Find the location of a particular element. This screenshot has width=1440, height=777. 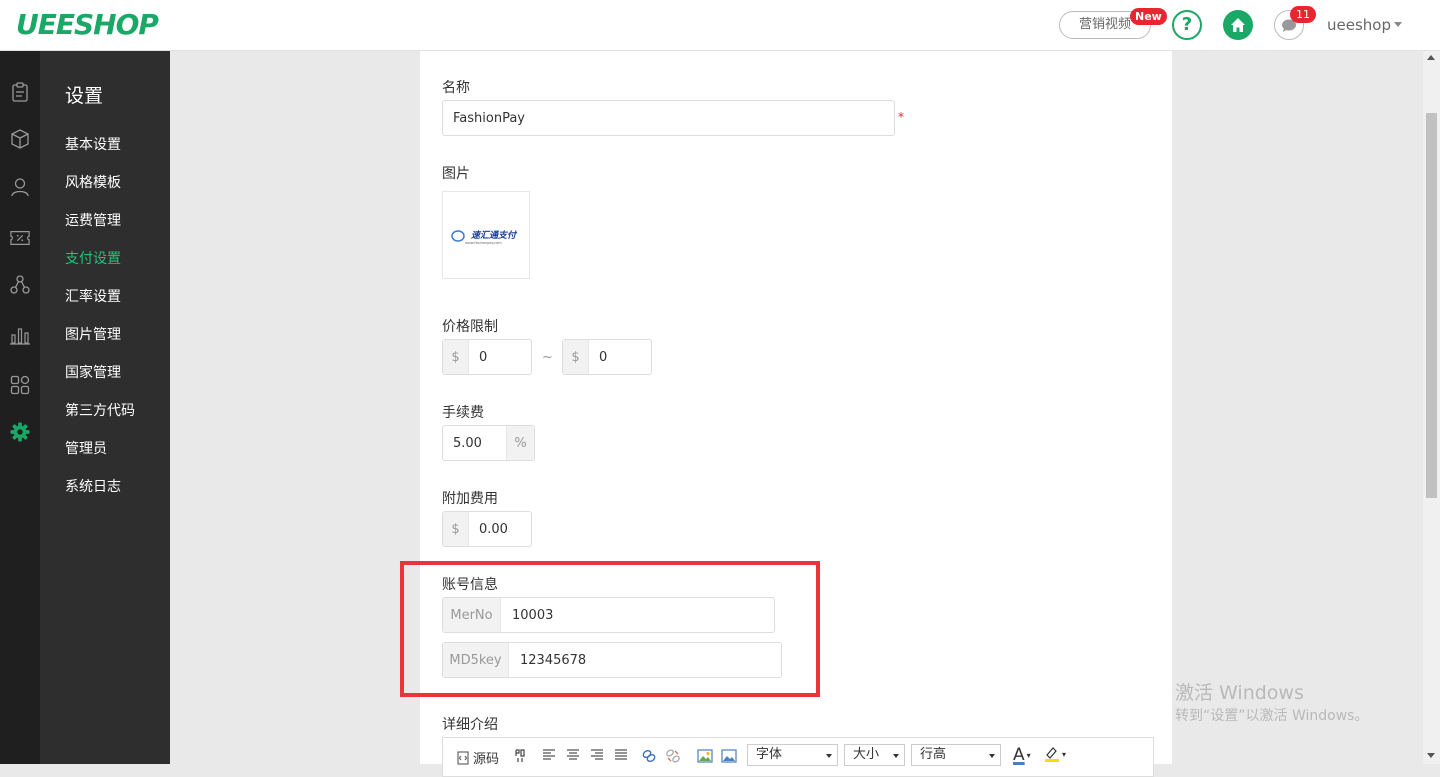

user-icon is located at coordinates (20, 187).